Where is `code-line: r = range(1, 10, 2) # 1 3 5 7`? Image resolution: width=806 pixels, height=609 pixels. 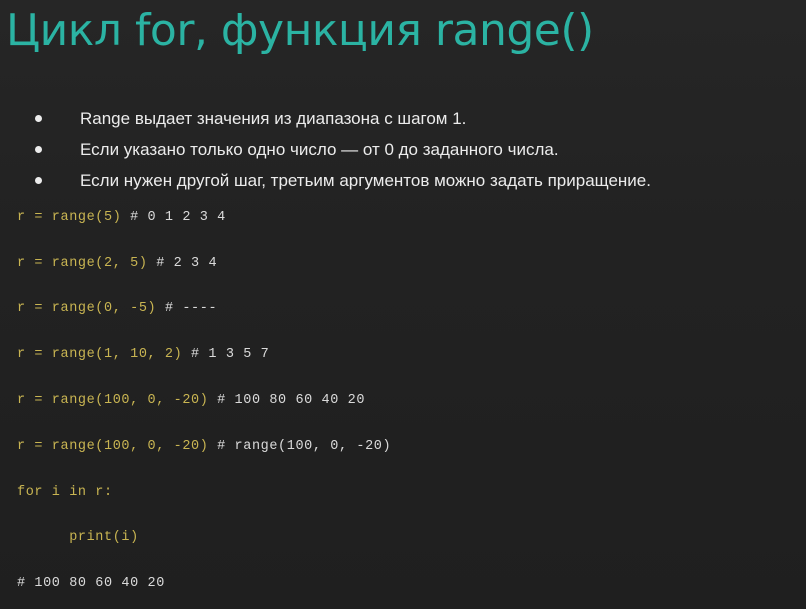
code-line: r = range(1, 10, 2) # 1 3 5 7 is located at coordinates (143, 355).